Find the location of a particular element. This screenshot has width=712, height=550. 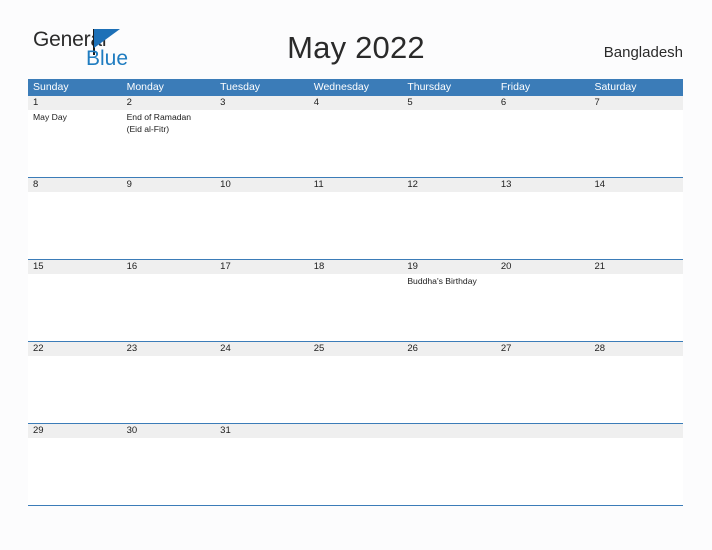

day-number-27: 27 is located at coordinates (543, 349).